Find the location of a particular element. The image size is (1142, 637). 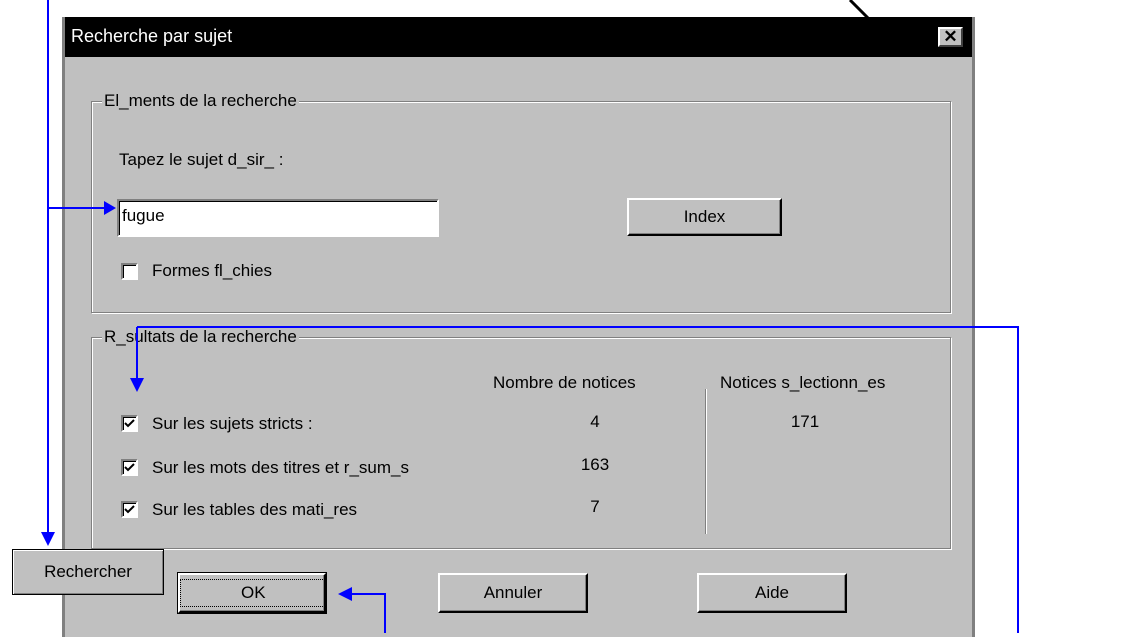

search-elements-legend: El_ments de la recherche is located at coordinates (200, 101).